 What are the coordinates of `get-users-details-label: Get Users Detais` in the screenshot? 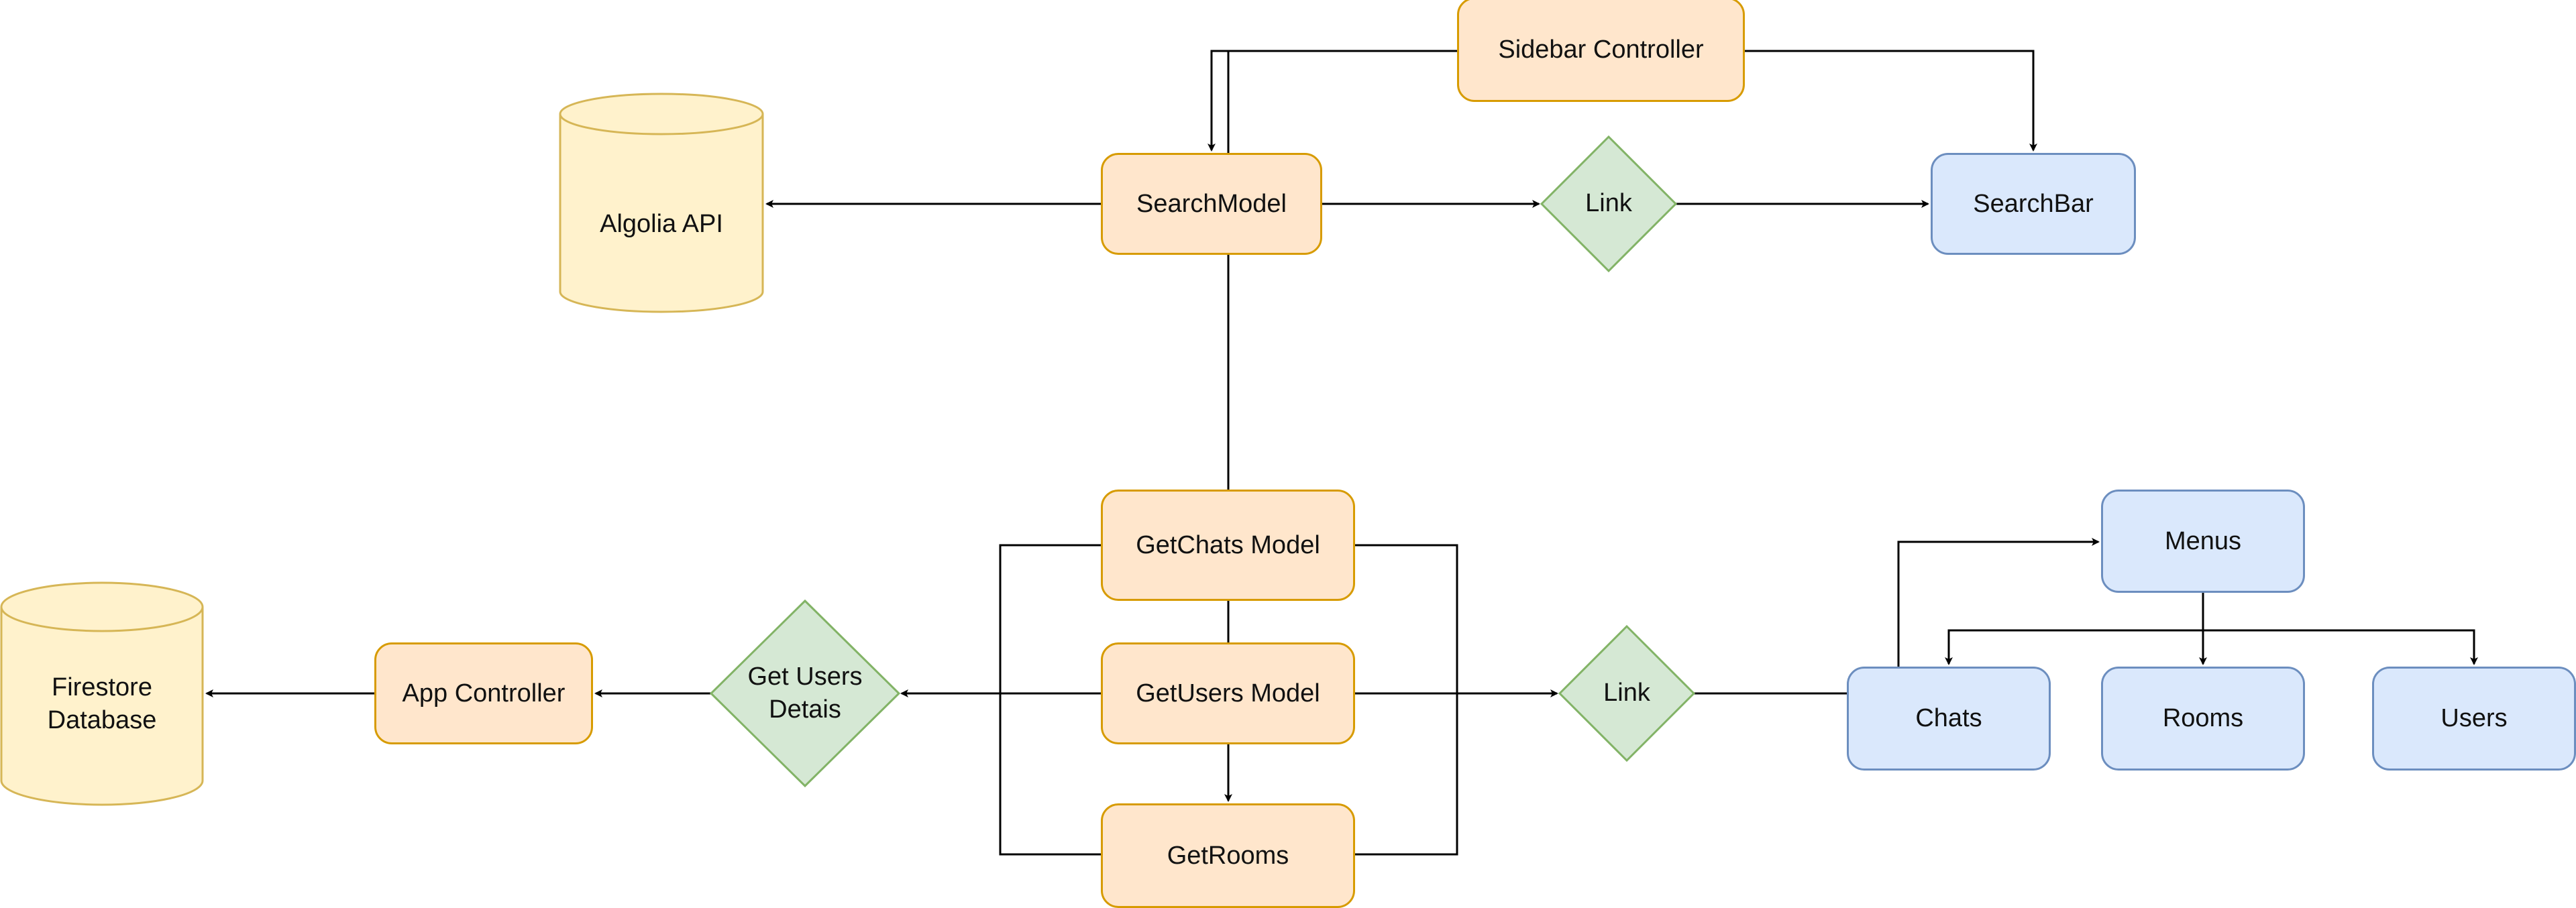 It's located at (805, 693).